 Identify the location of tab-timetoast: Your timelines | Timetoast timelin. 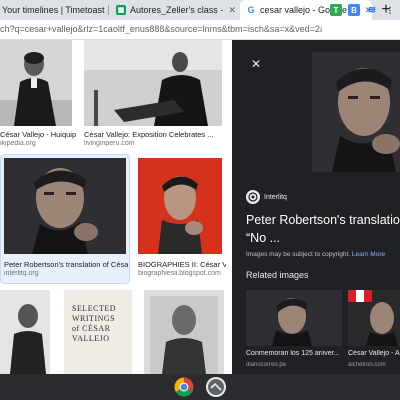
(53, 10).